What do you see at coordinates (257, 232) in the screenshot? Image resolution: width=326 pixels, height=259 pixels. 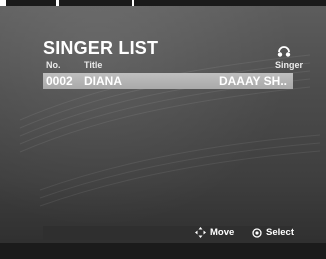 I see `select-circle-icon` at bounding box center [257, 232].